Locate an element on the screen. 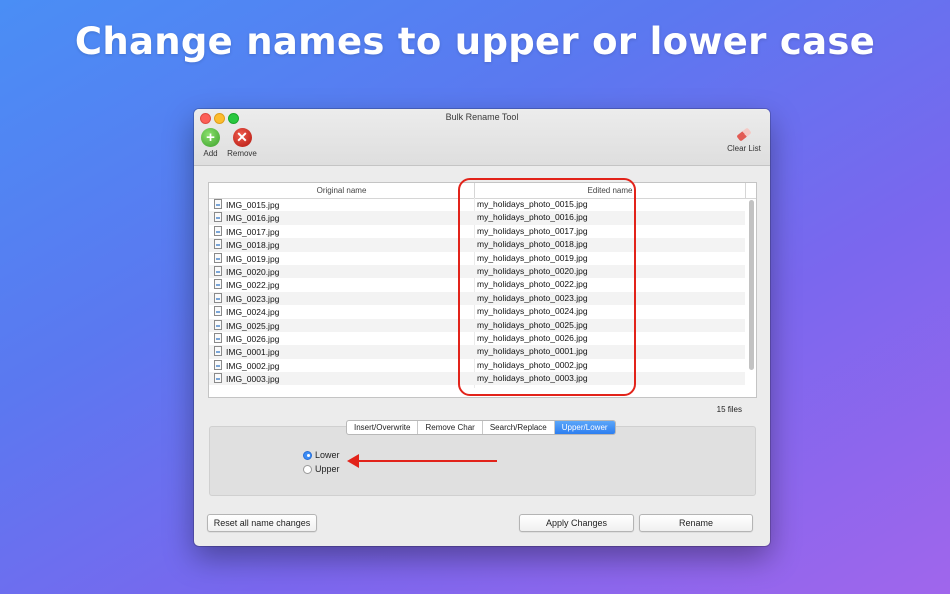 The image size is (950, 594). original-name-text: IMG_0017.jpg is located at coordinates (253, 231).